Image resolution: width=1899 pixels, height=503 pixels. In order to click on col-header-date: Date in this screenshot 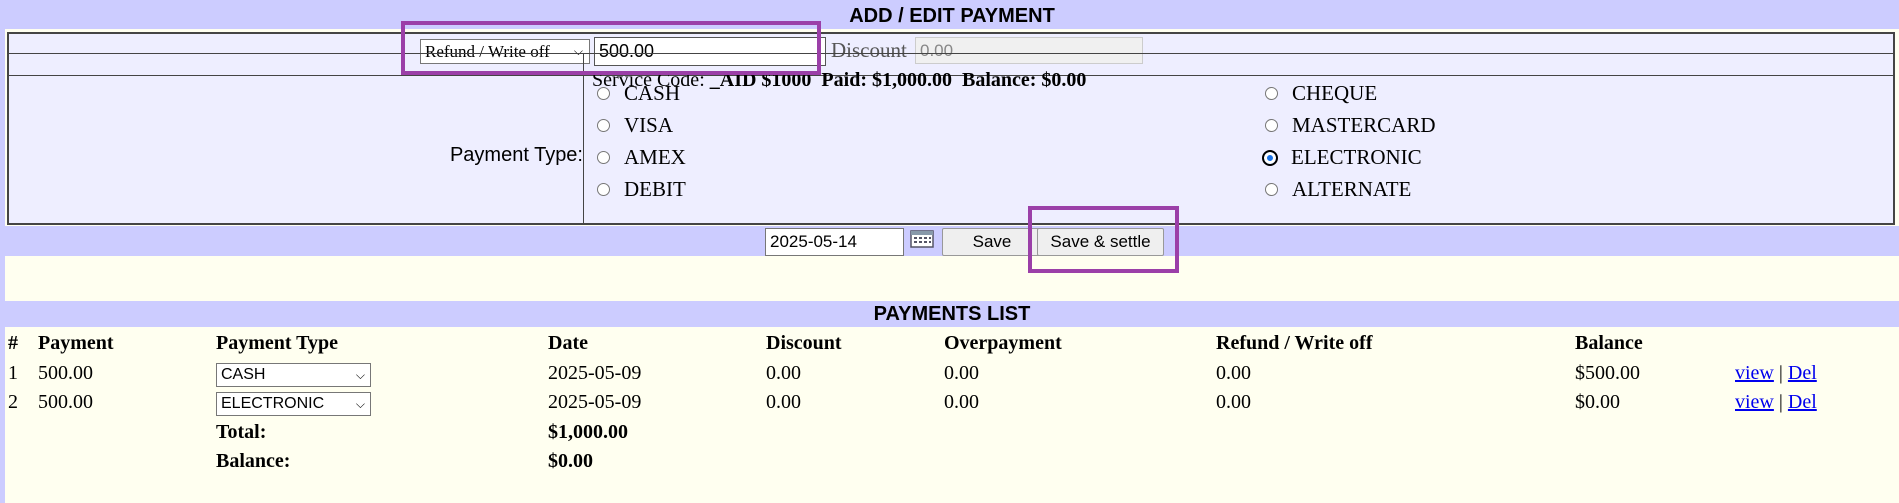, I will do `click(568, 343)`.